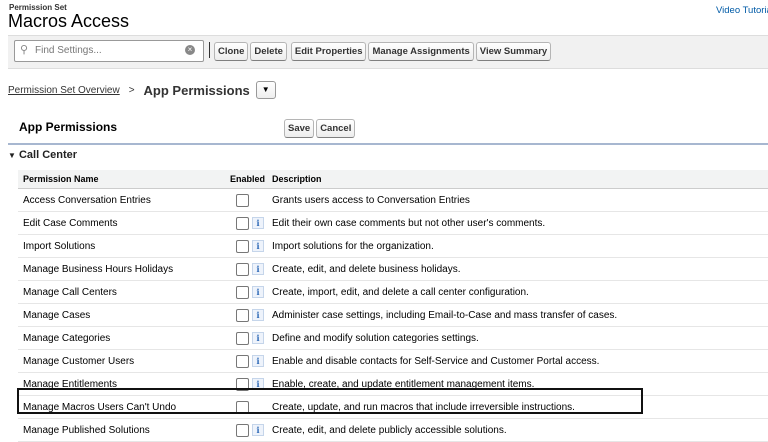 The height and width of the screenshot is (442, 768). I want to click on clone-button: Clone, so click(231, 51).